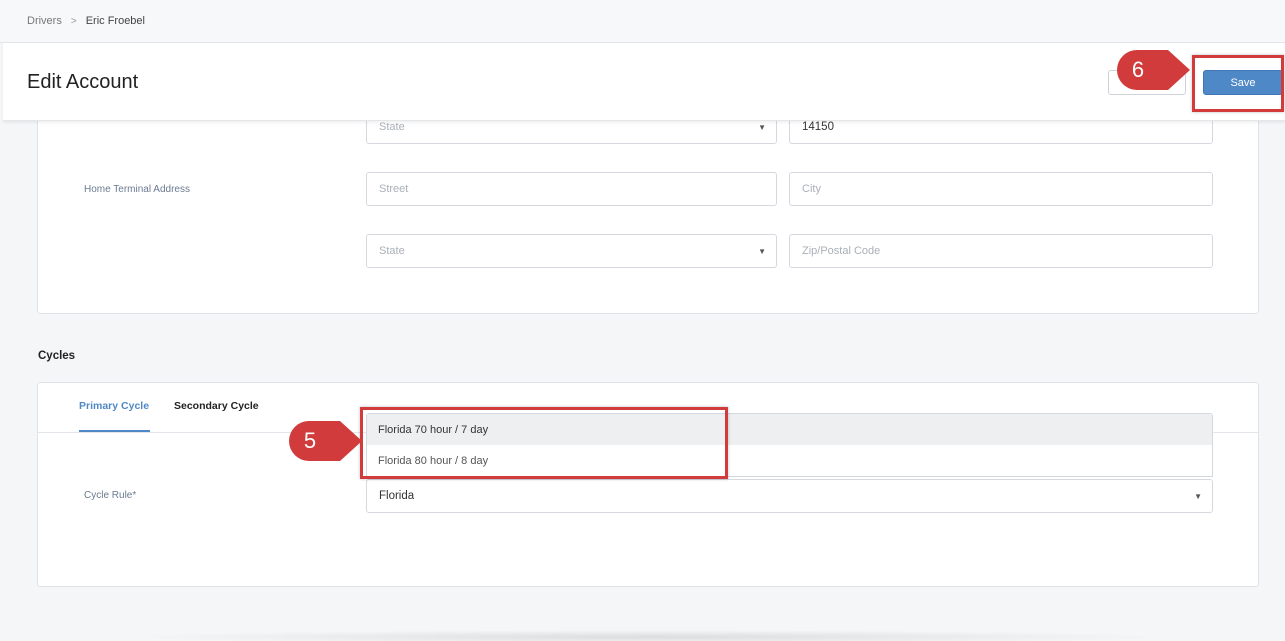  What do you see at coordinates (115, 21) in the screenshot?
I see `breadcrumb-current: Eric Froebel` at bounding box center [115, 21].